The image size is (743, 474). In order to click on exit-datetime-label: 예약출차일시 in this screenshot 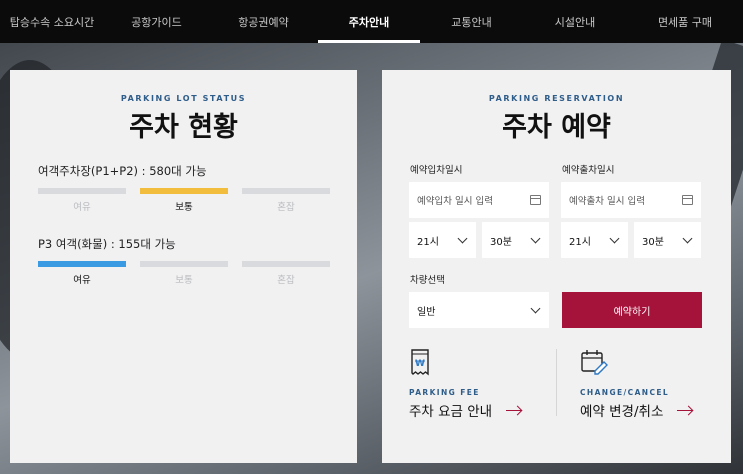, I will do `click(588, 170)`.